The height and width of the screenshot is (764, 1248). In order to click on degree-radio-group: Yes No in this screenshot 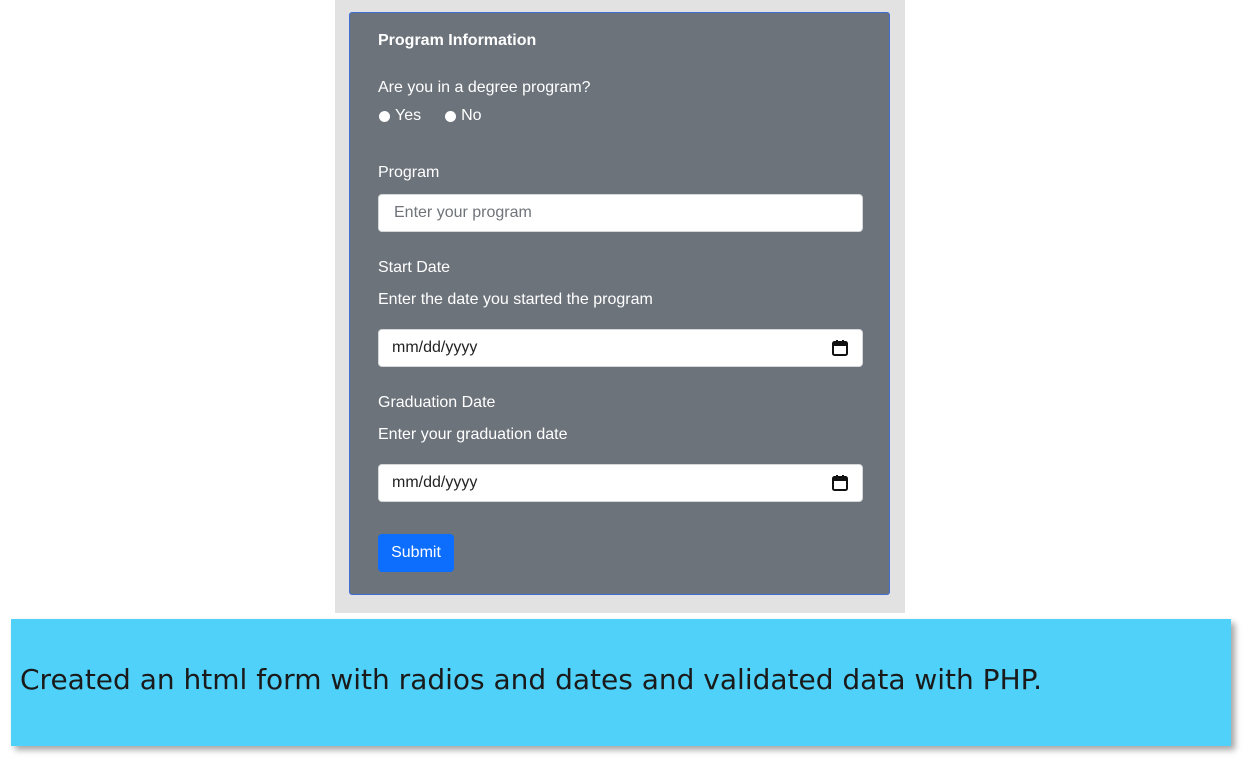, I will do `click(442, 116)`.